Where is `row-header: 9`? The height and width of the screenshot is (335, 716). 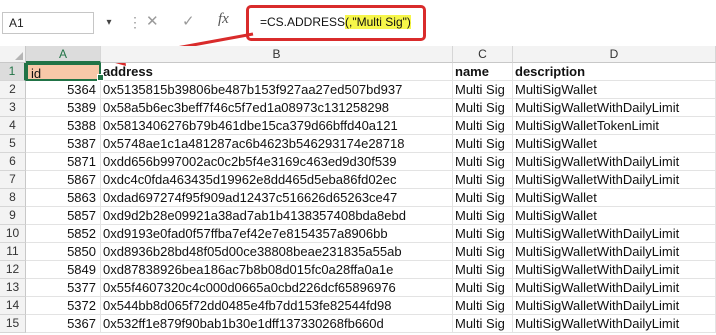 row-header: 9 is located at coordinates (13, 216).